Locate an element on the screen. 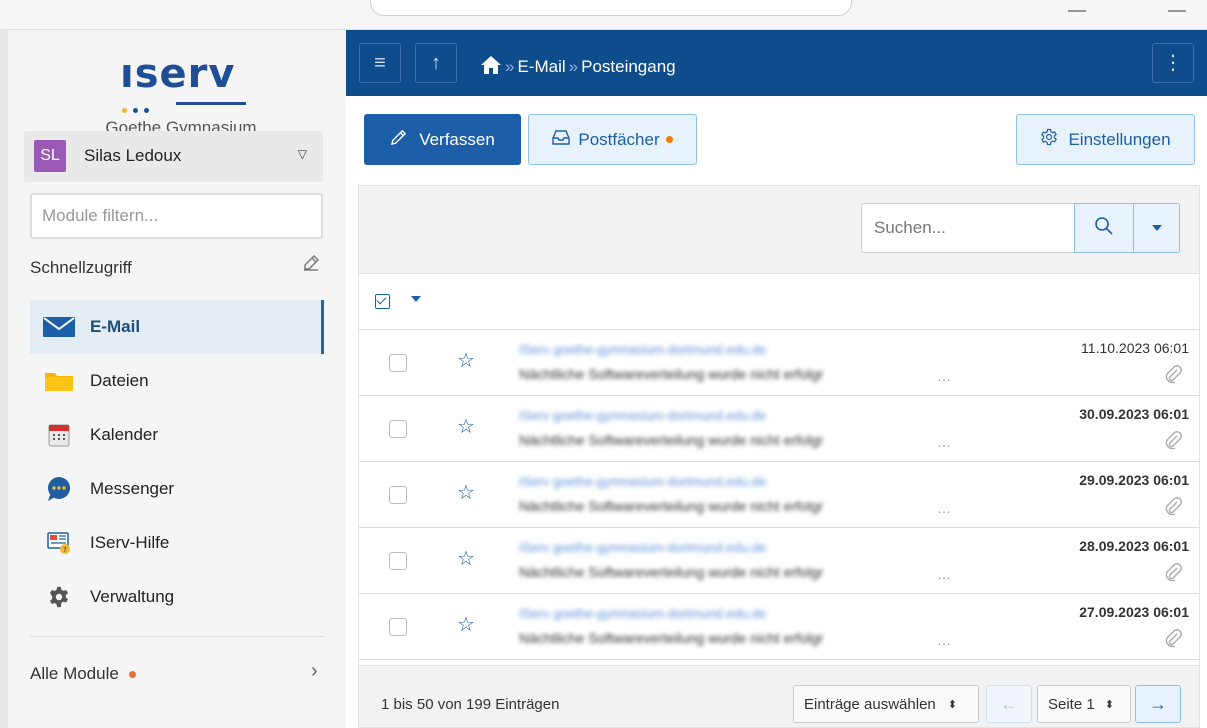 This screenshot has width=1207, height=728. entries-select: Einträge auswählen ⬍ is located at coordinates (886, 704).